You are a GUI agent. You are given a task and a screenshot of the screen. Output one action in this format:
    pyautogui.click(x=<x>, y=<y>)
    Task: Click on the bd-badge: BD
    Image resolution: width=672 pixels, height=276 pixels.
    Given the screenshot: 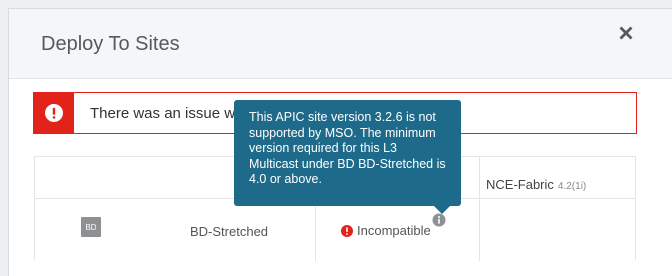 What is the action you would take?
    pyautogui.click(x=91, y=227)
    